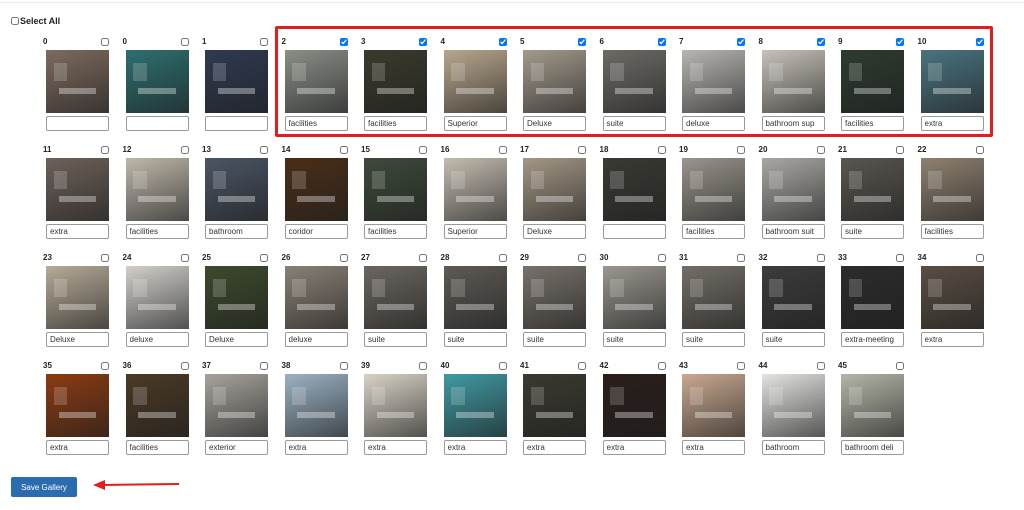  What do you see at coordinates (35, 21) in the screenshot?
I see `select-all: Select All` at bounding box center [35, 21].